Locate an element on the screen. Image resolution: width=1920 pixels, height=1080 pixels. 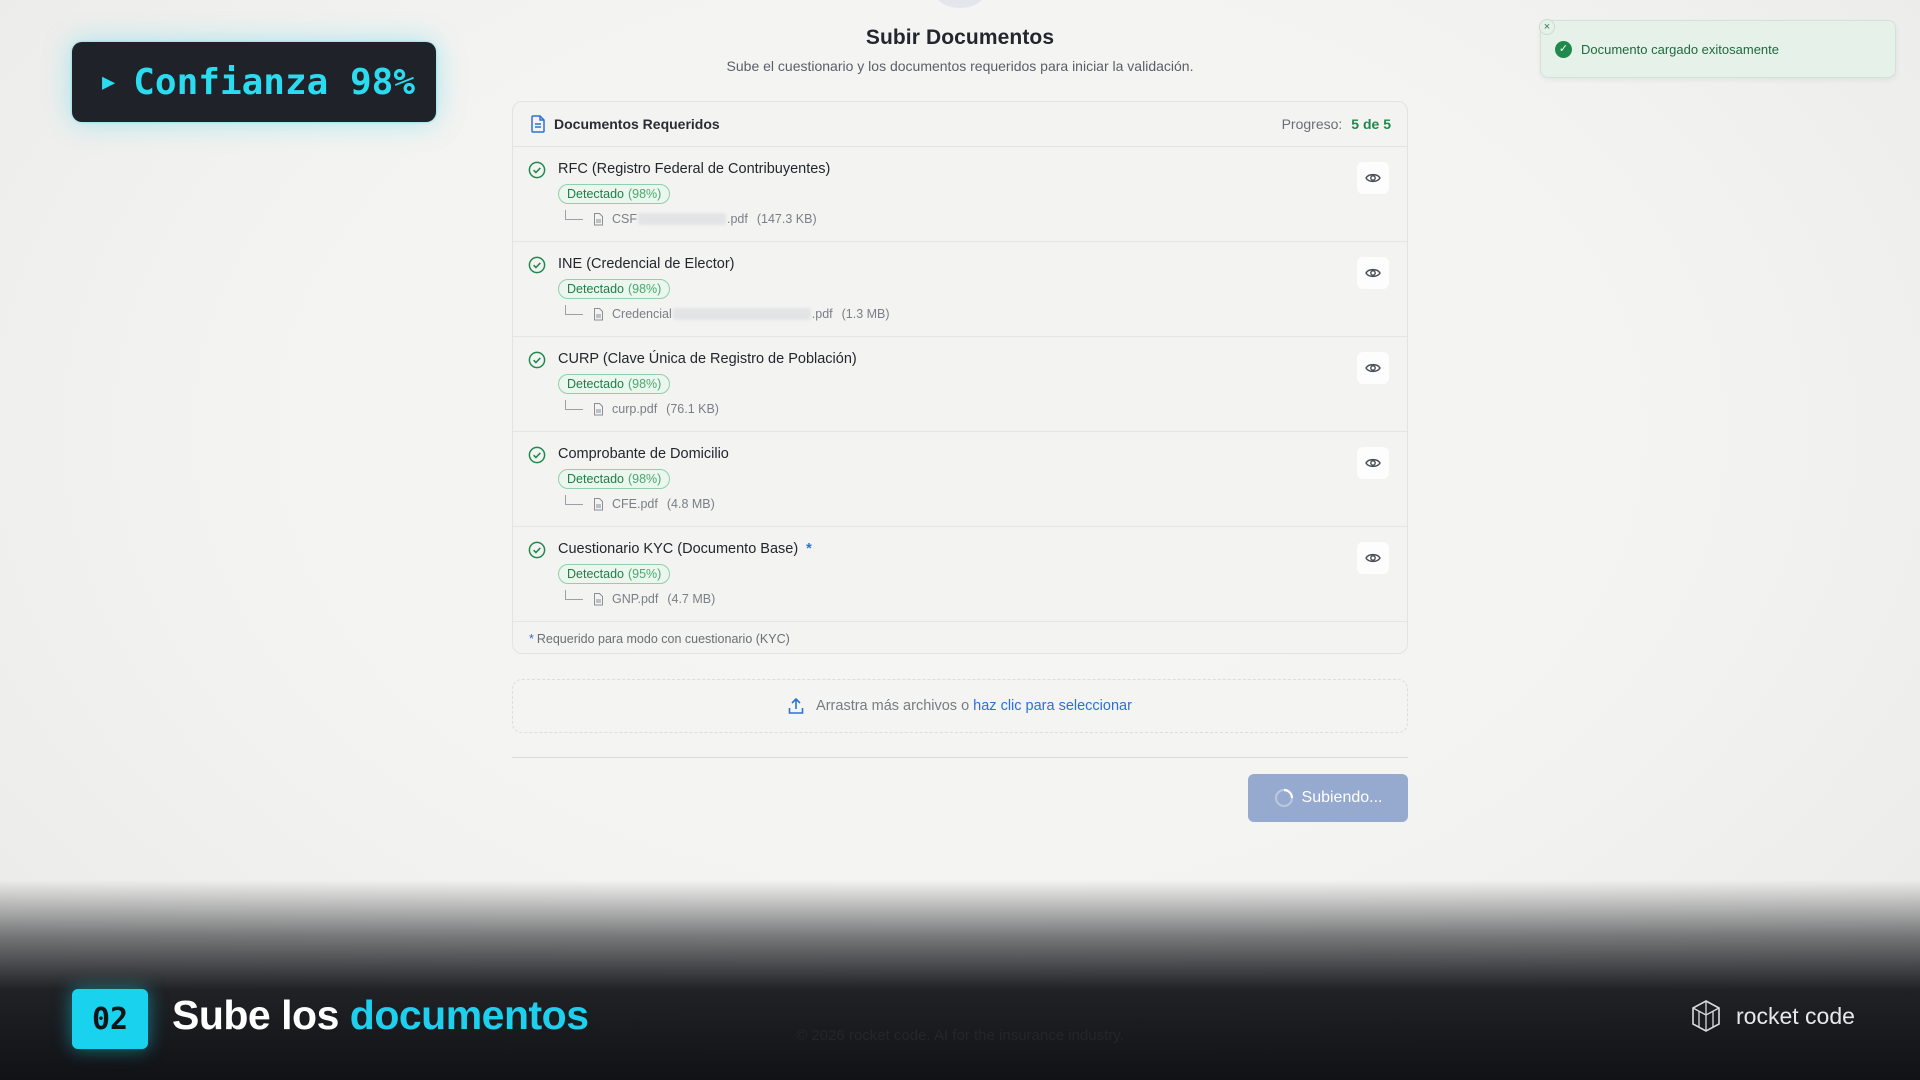
brand-name: rocket code is located at coordinates (1795, 1015).